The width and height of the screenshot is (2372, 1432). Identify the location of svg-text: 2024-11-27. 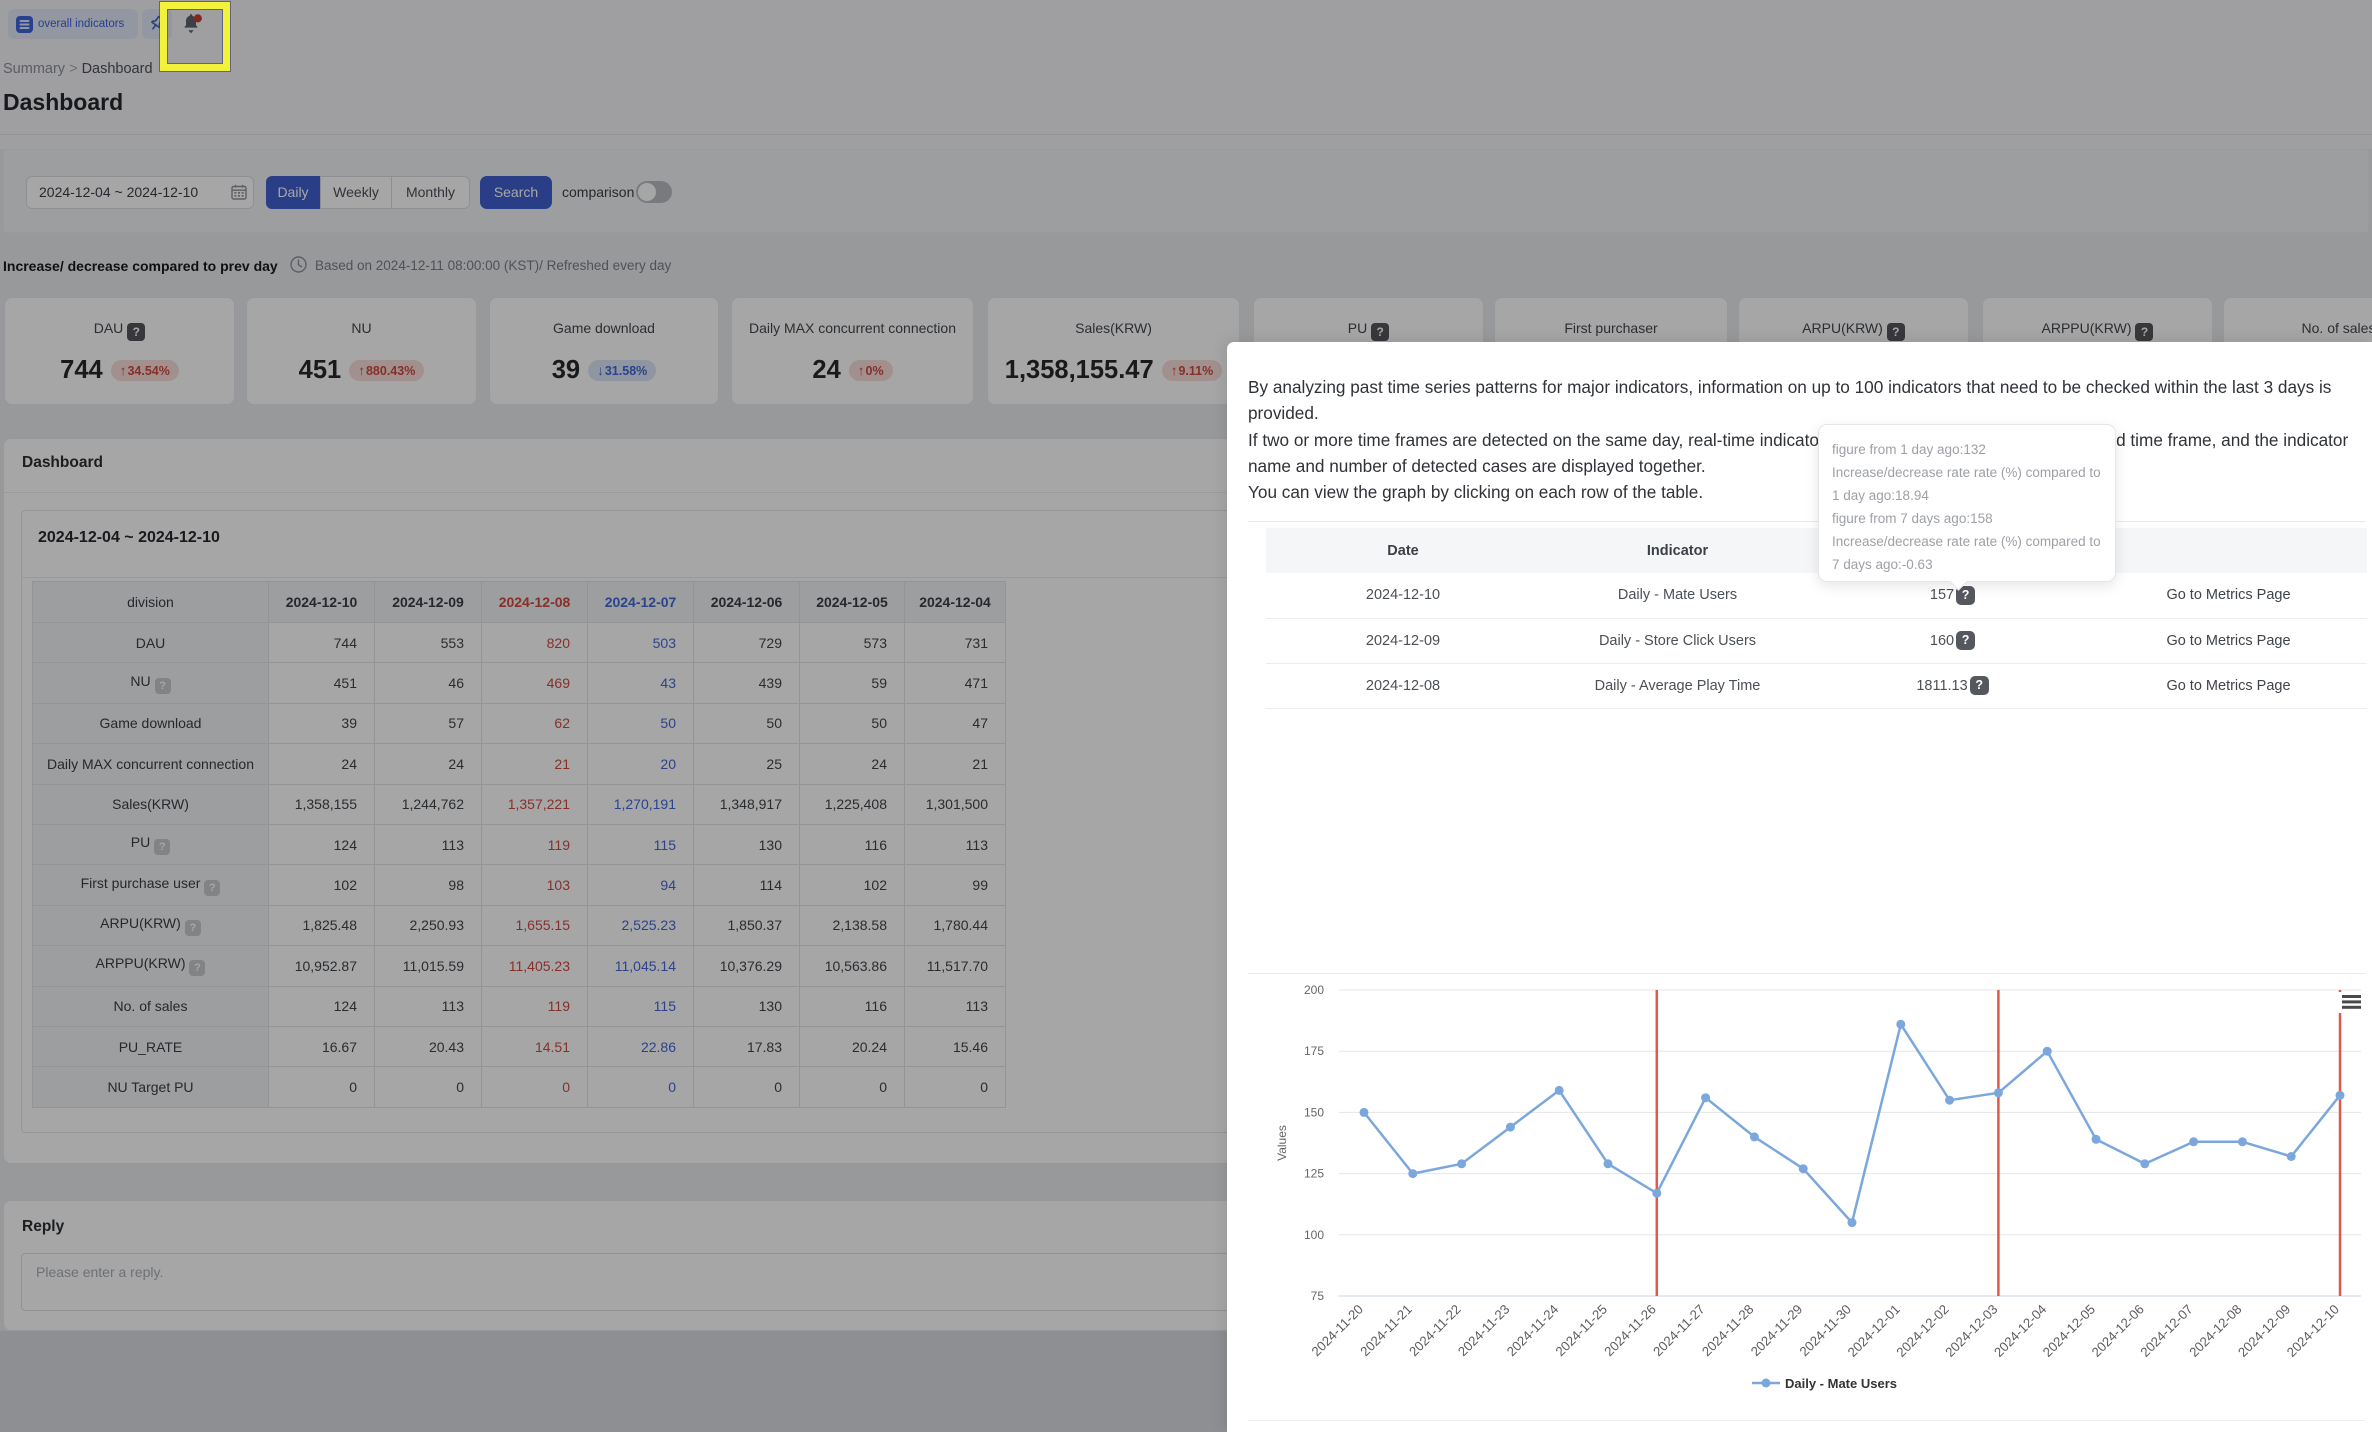
(1679, 1331).